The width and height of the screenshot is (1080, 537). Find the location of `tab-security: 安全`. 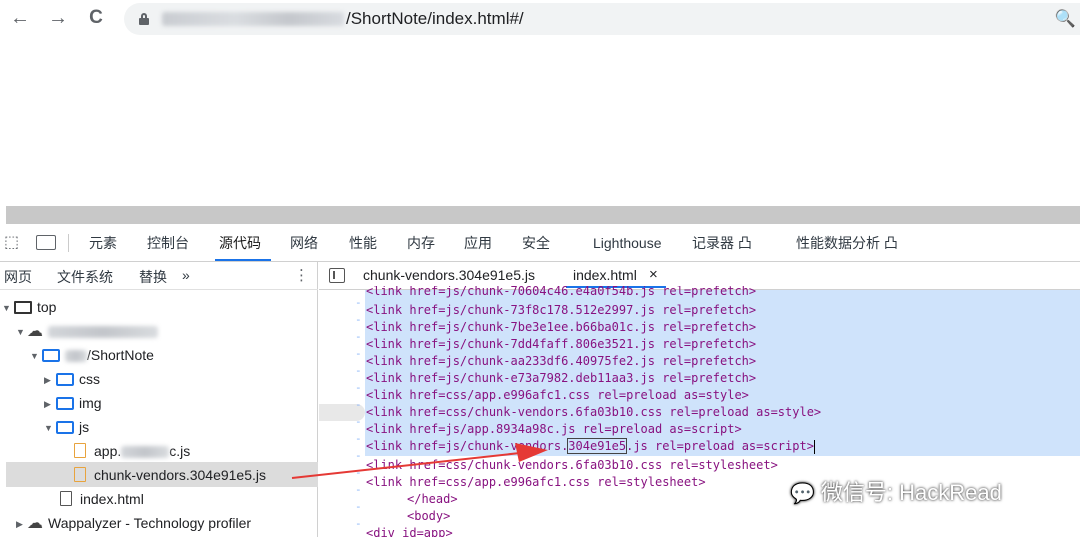

tab-security: 安全 is located at coordinates (536, 243).